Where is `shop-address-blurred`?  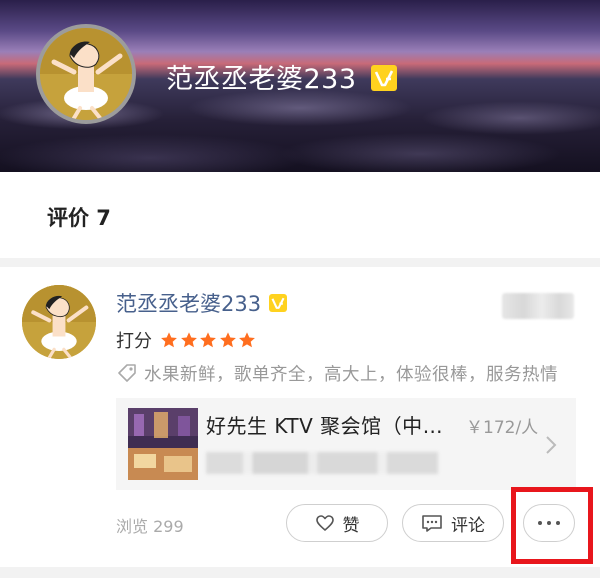 shop-address-blurred is located at coordinates (322, 463).